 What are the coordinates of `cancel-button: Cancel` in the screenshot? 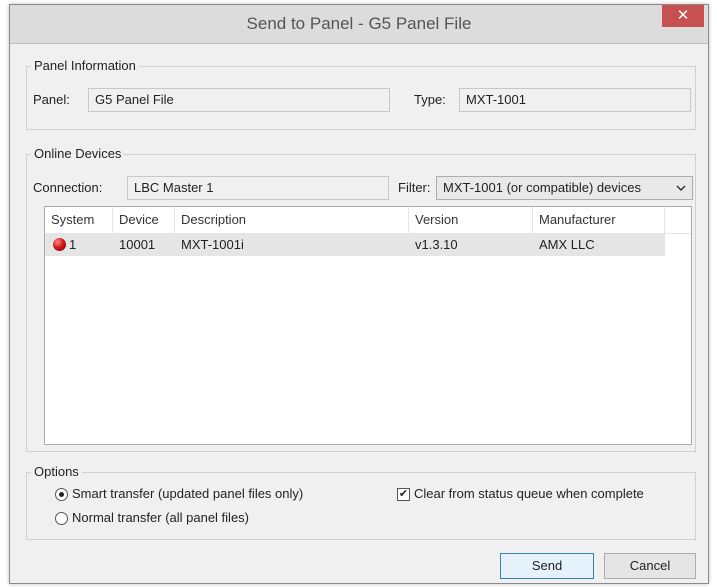 It's located at (650, 566).